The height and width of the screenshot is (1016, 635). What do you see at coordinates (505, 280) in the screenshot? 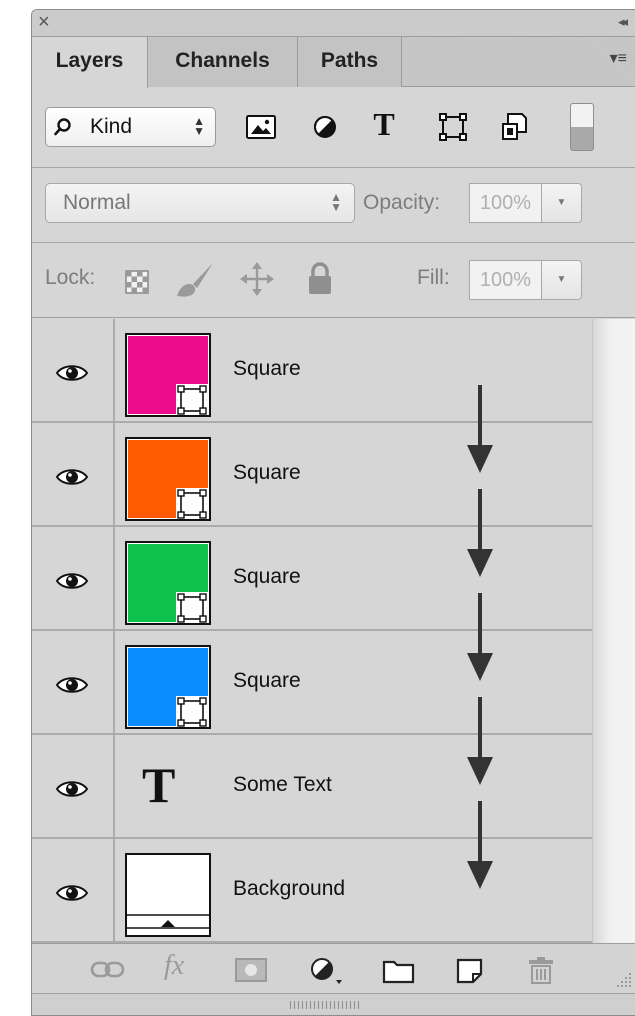
I see `fill-input: 100%` at bounding box center [505, 280].